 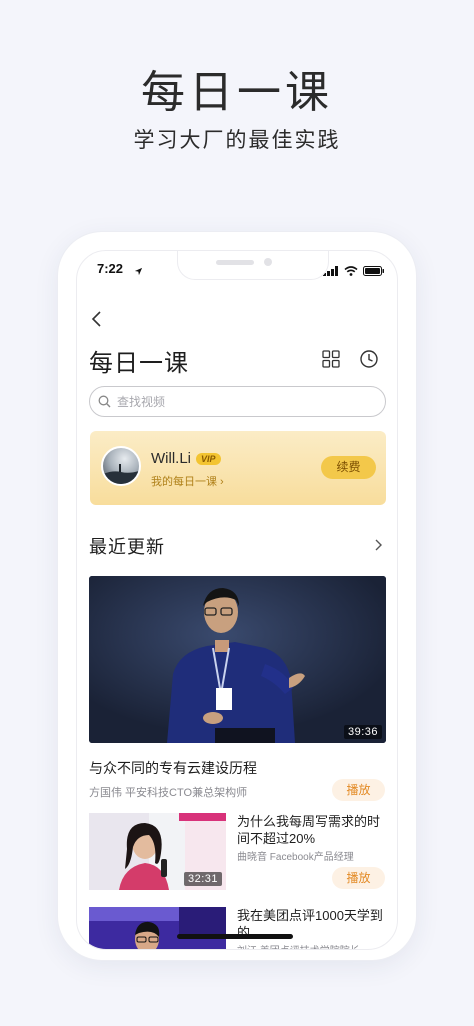 I want to click on video-thumbnail, so click(x=157, y=928).